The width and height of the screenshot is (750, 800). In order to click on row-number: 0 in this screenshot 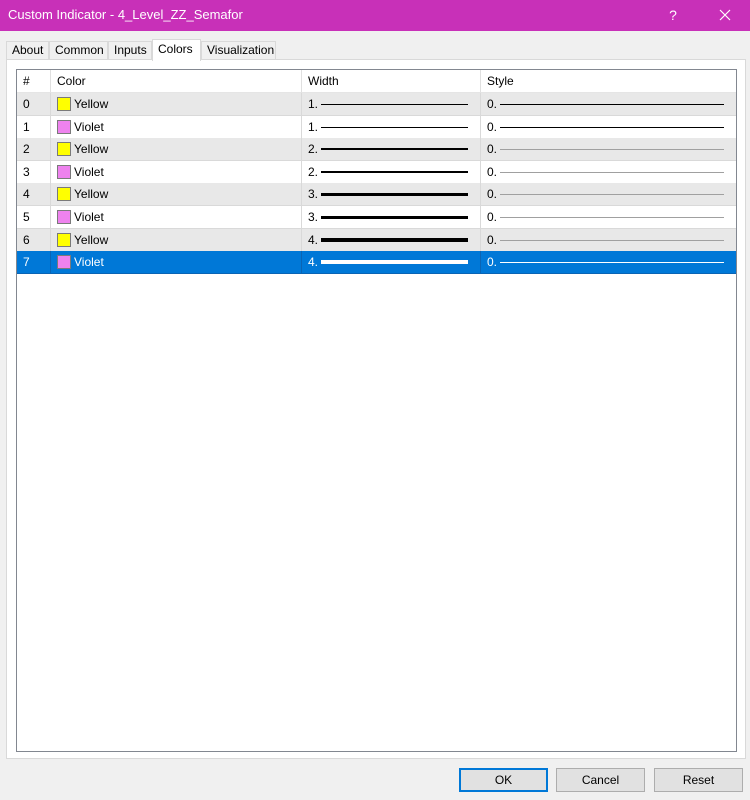, I will do `click(26, 104)`.